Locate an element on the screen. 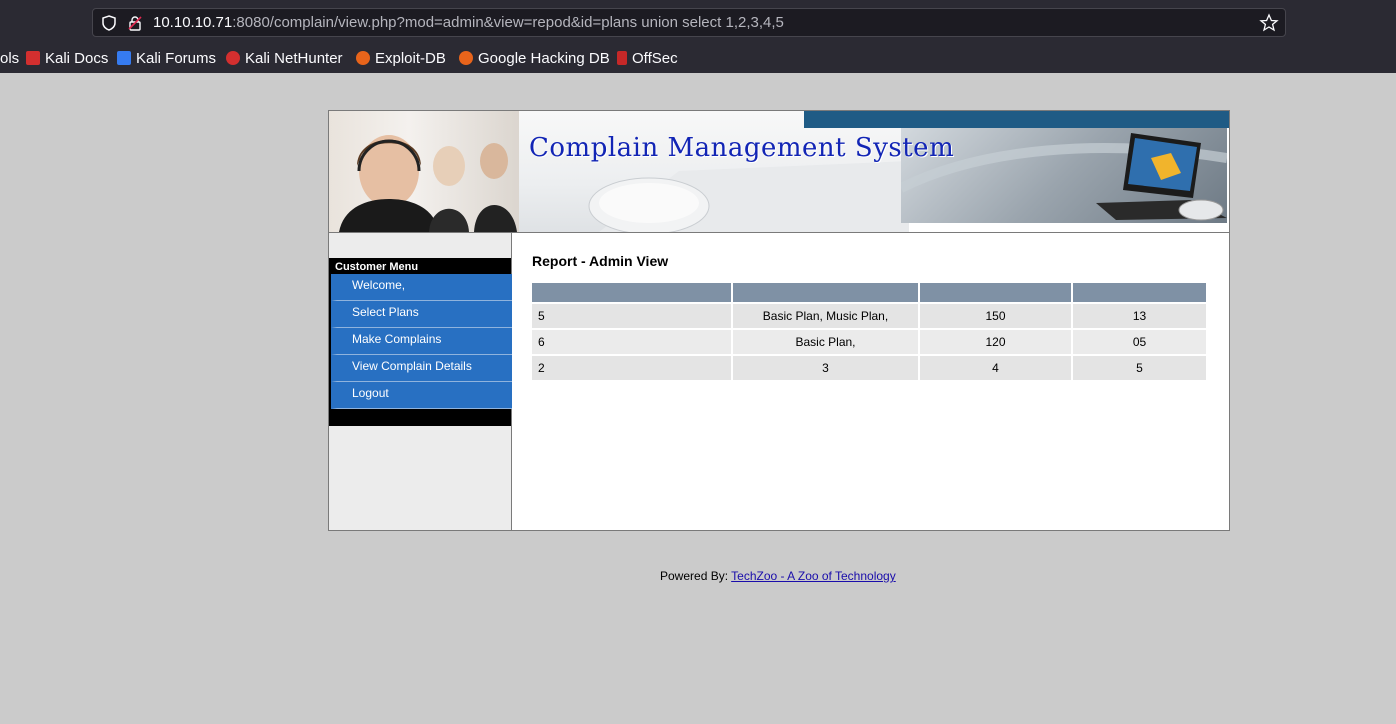 Image resolution: width=1396 pixels, height=724 pixels. menu-item-make-complains: Make Complains is located at coordinates (424, 341).